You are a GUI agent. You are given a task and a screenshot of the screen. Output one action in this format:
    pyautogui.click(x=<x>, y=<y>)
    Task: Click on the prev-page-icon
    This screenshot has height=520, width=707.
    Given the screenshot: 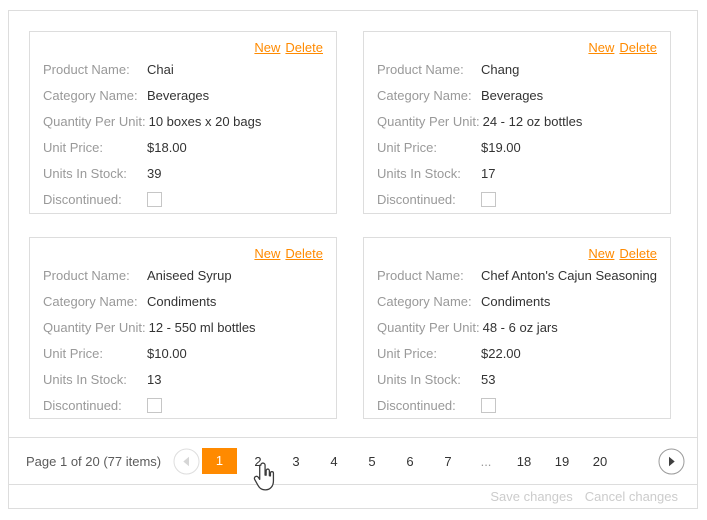 What is the action you would take?
    pyautogui.click(x=186, y=461)
    